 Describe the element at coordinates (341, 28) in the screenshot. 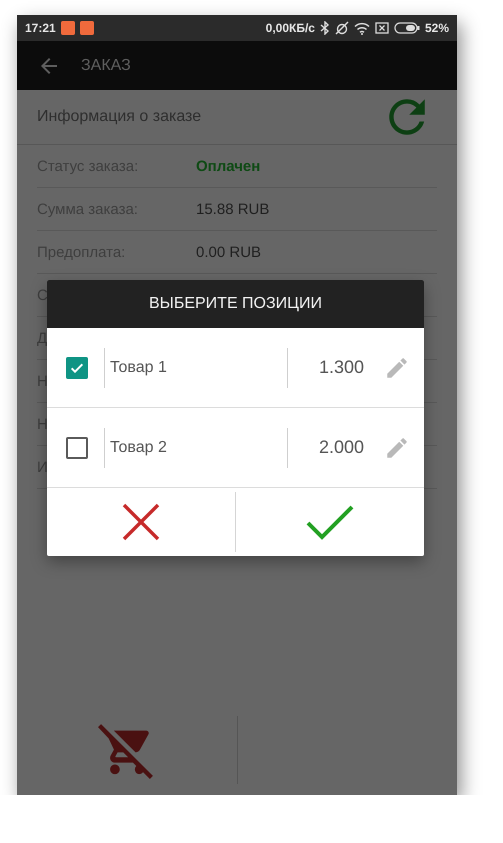

I see `alarm-off-icon` at that location.